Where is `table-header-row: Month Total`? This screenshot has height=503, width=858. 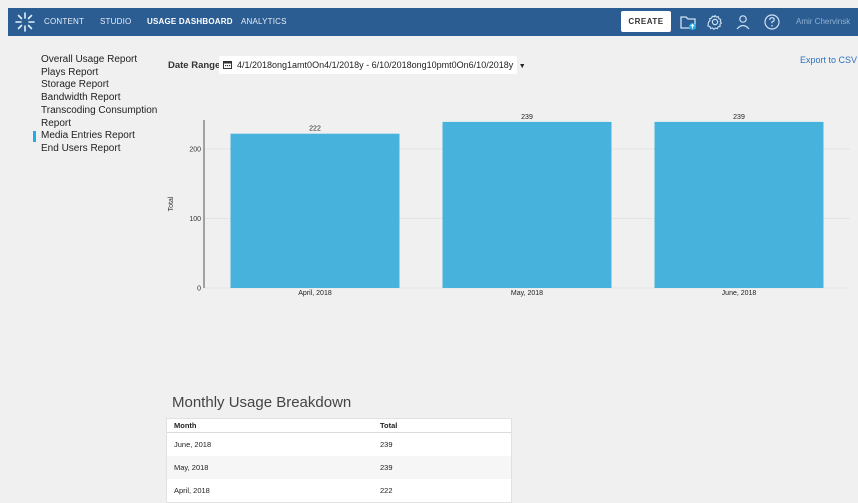 table-header-row: Month Total is located at coordinates (339, 426).